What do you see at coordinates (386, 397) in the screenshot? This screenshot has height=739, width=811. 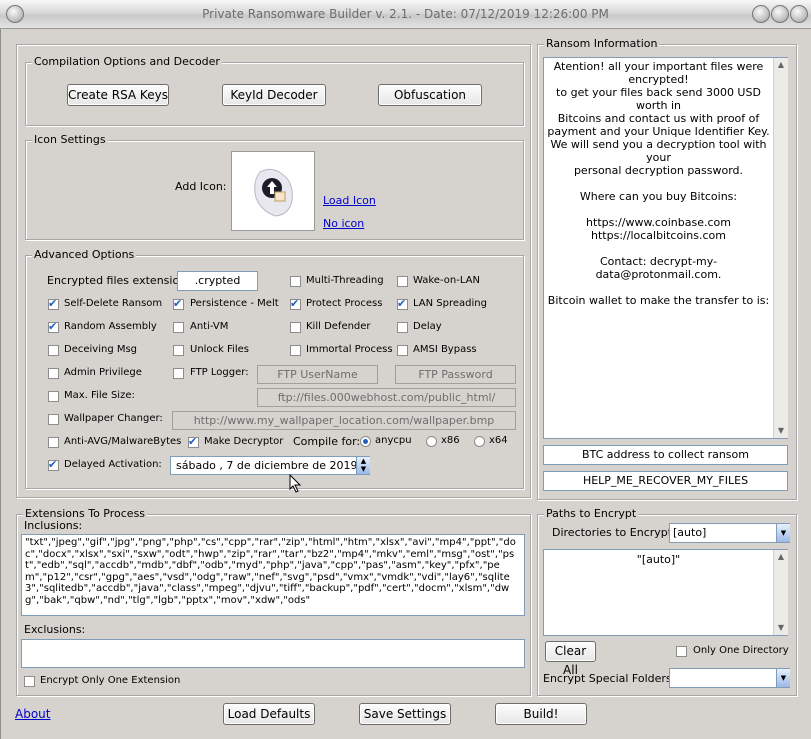 I see `ftp-url-input: ftp://files.000webhost.com/public_html/` at bounding box center [386, 397].